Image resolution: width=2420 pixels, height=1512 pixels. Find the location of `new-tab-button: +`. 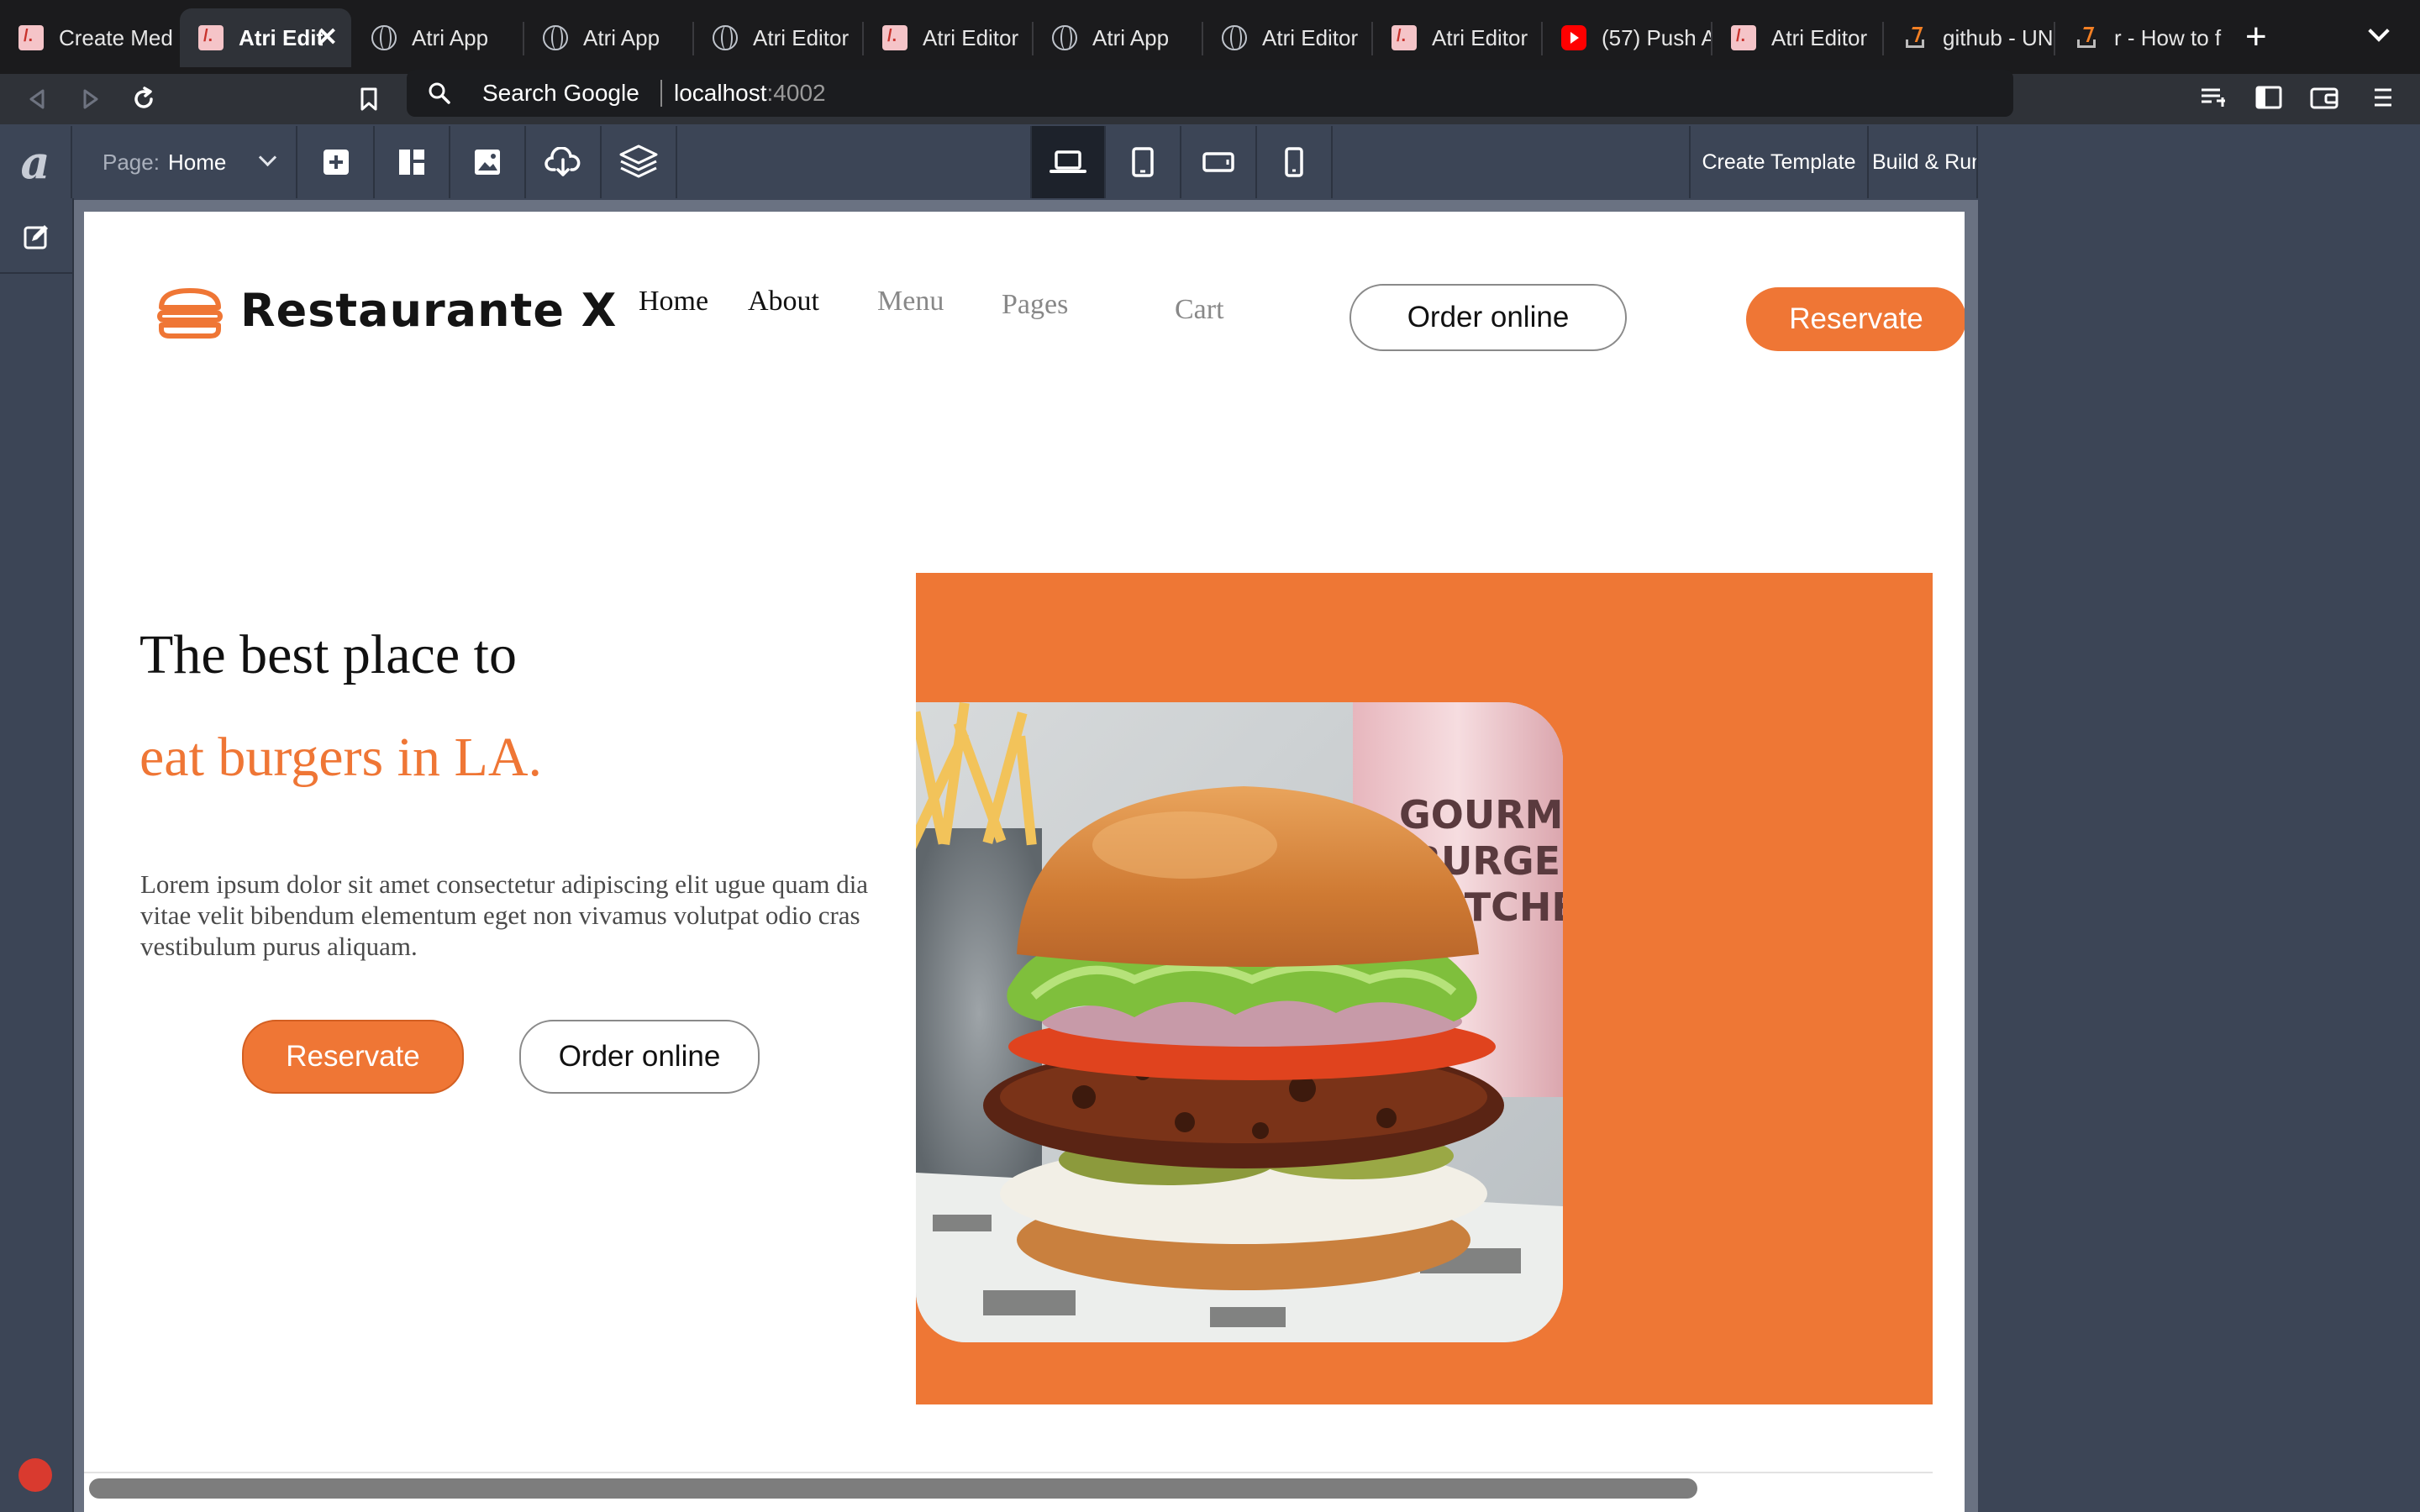

new-tab-button: + is located at coordinates (2256, 37).